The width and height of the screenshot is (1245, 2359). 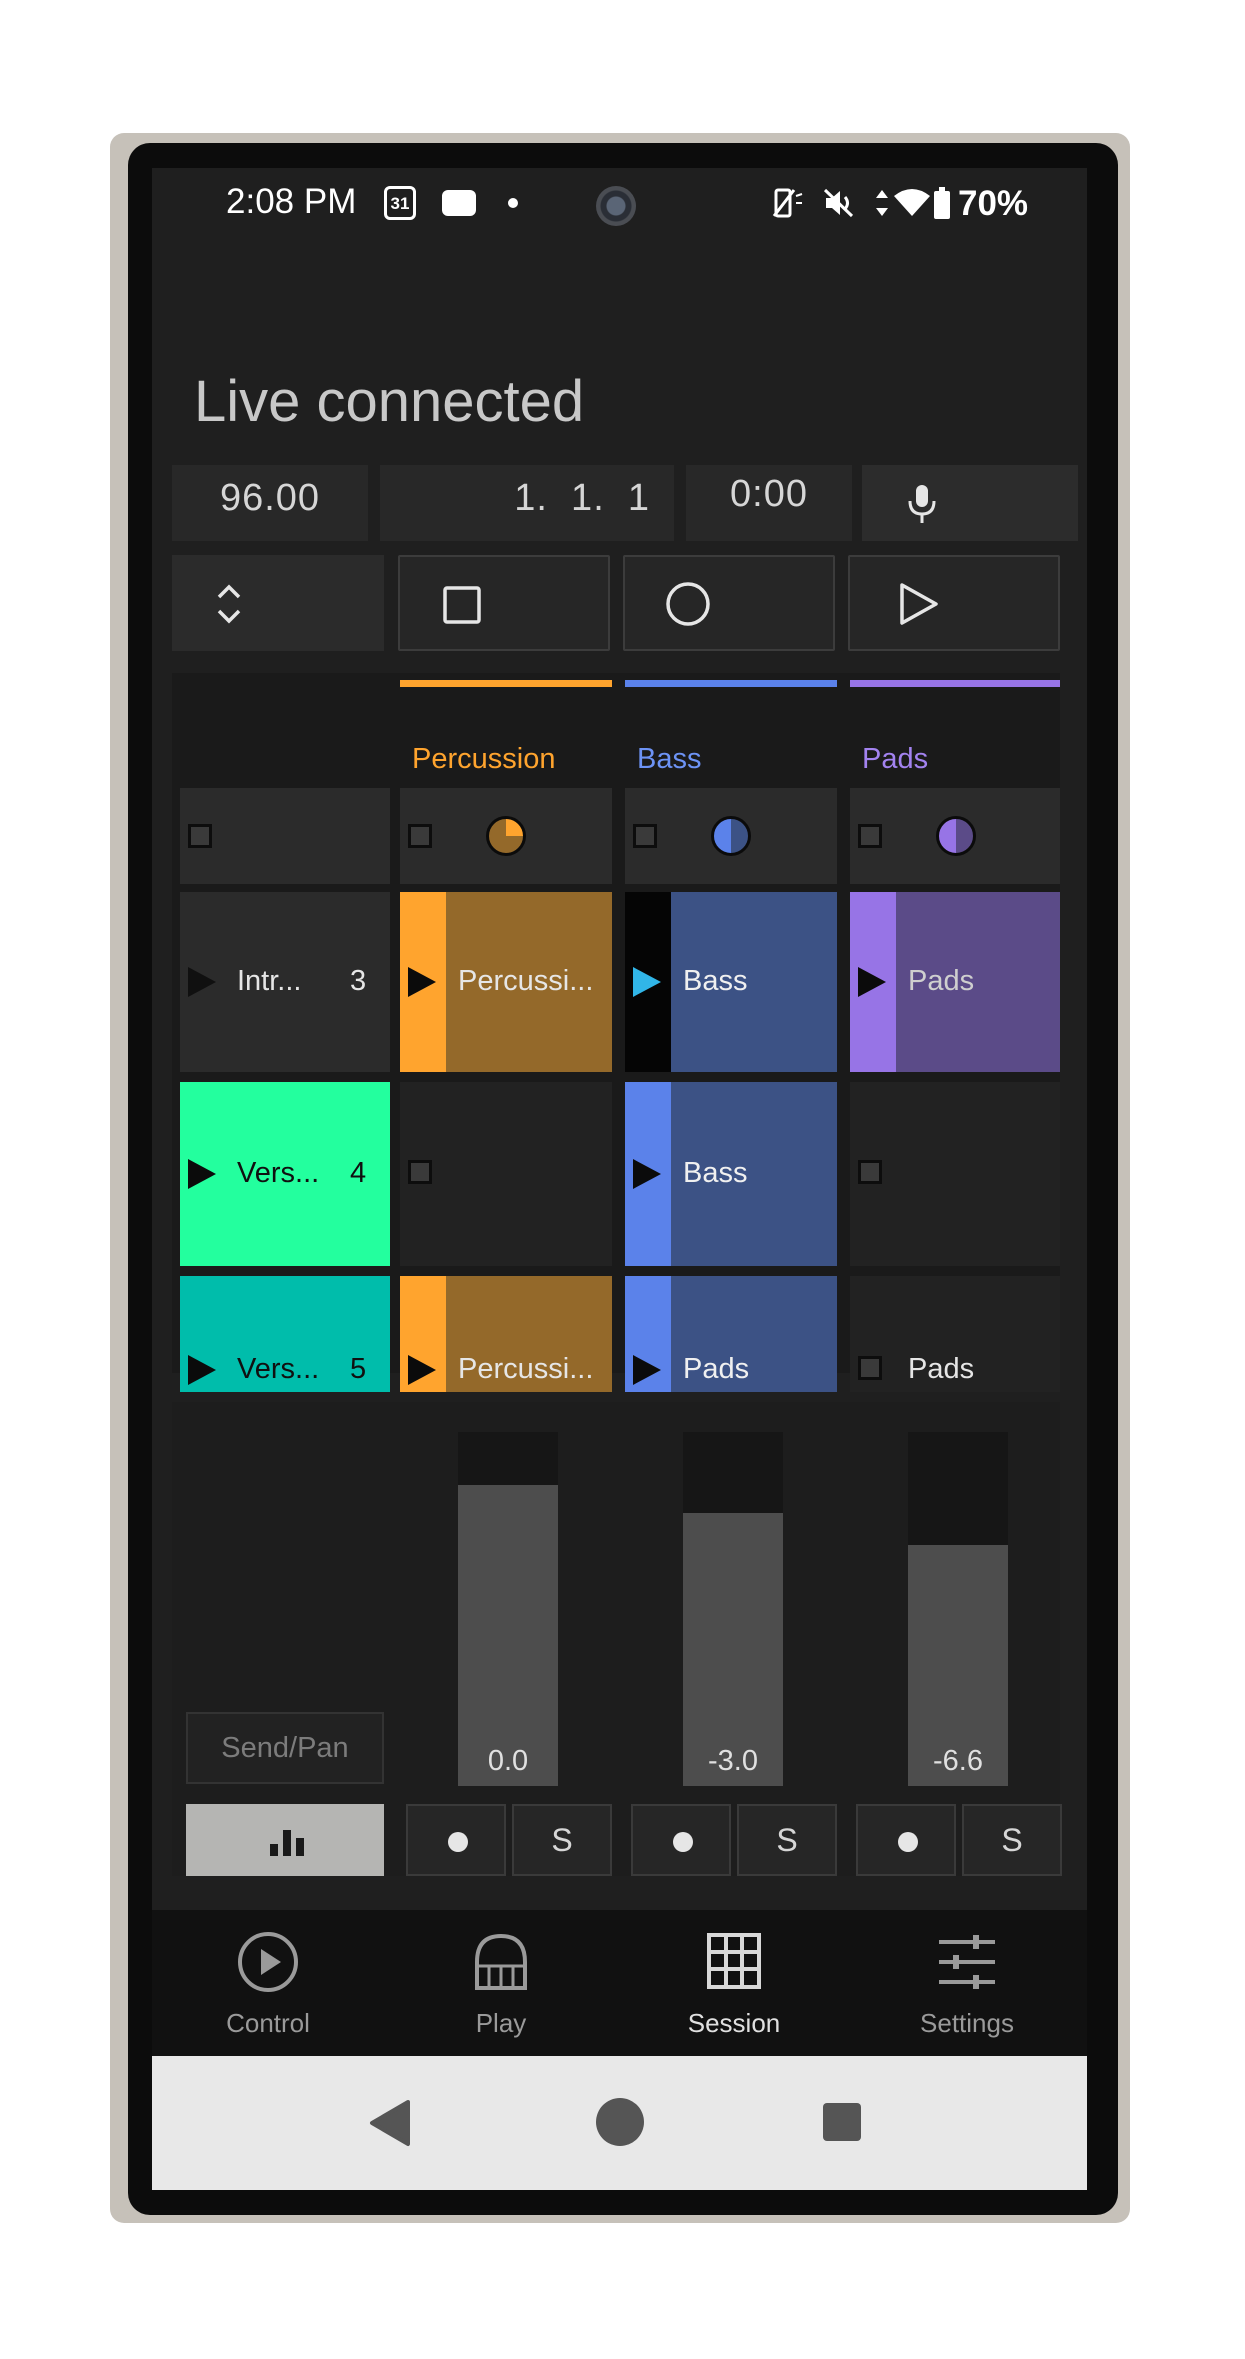 I want to click on arm-button-percussion, so click(x=456, y=1840).